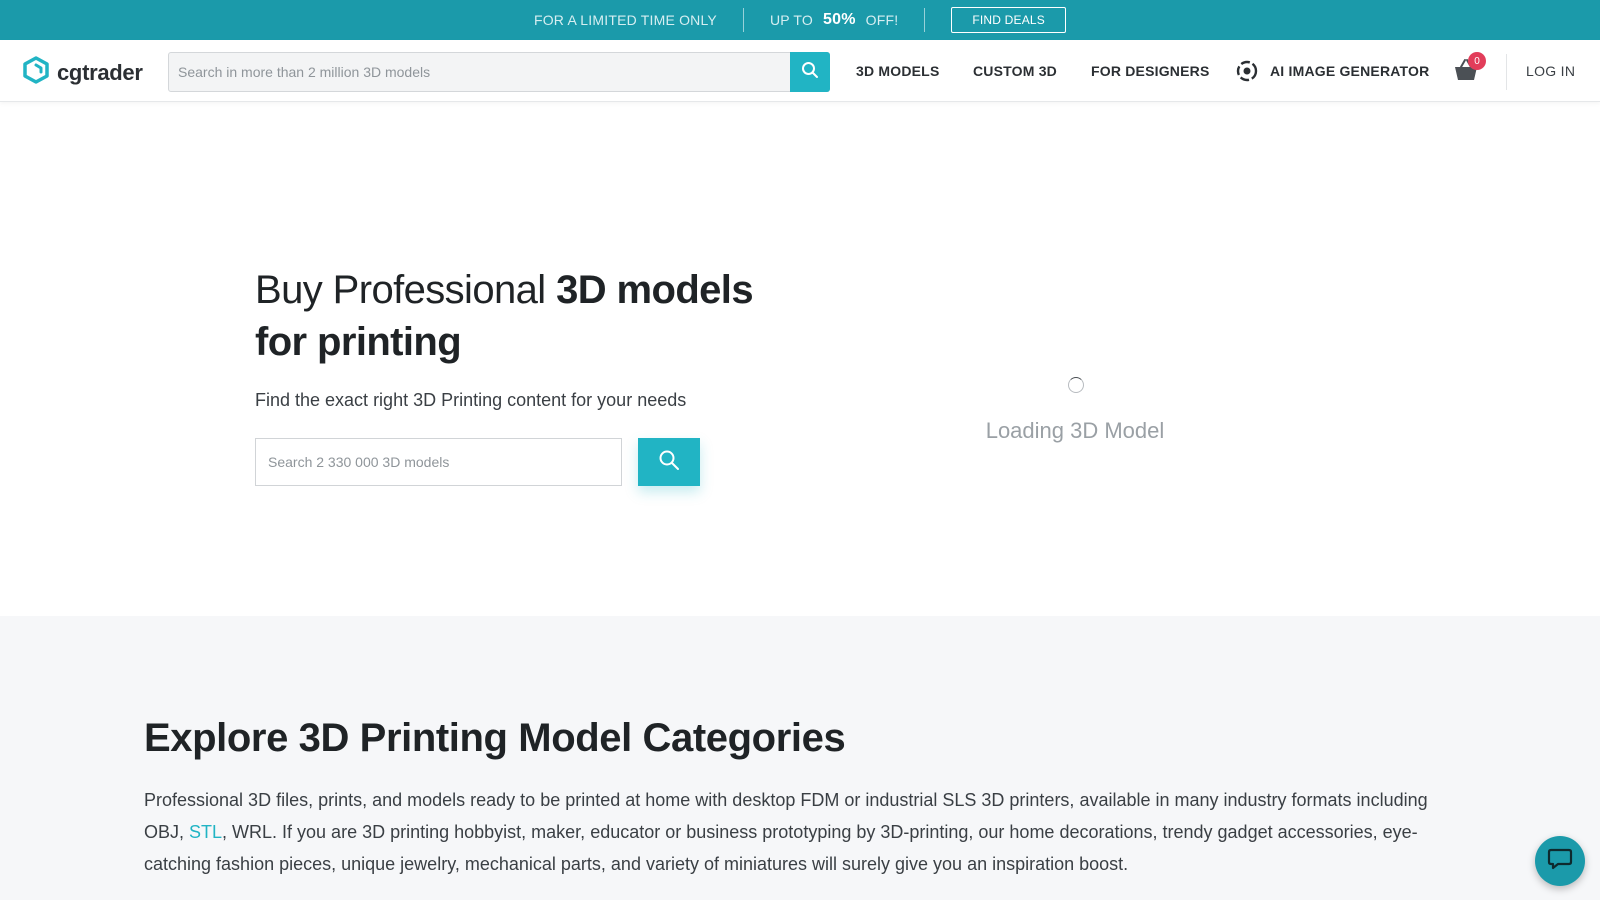 The image size is (1600, 900). Describe the element at coordinates (839, 19) in the screenshot. I see `promo-percent: 50%` at that location.